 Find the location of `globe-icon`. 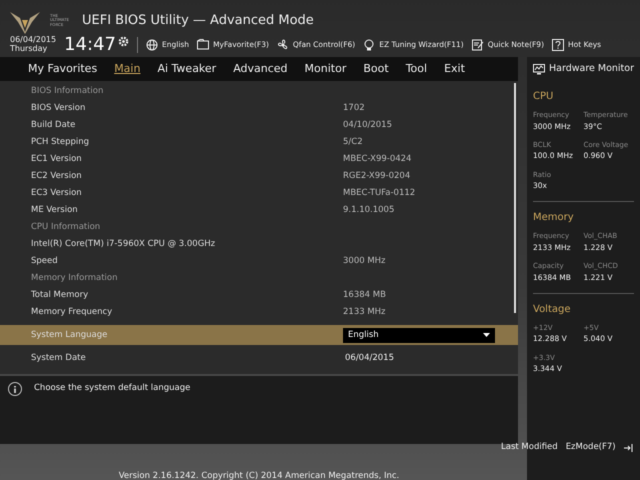

globe-icon is located at coordinates (152, 45).